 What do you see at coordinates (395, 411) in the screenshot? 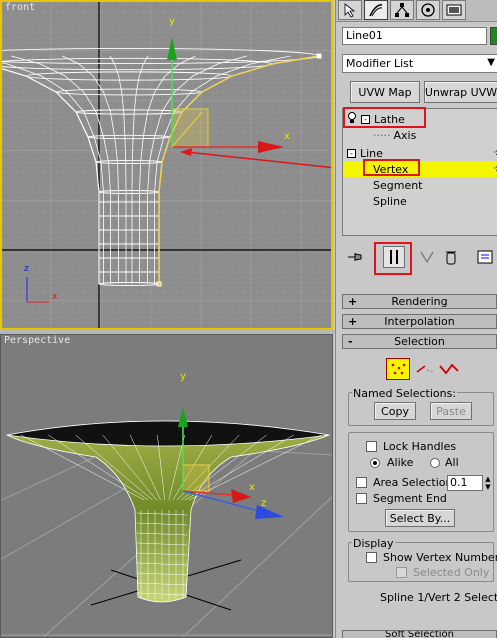
I see `copy-button: Copy` at bounding box center [395, 411].